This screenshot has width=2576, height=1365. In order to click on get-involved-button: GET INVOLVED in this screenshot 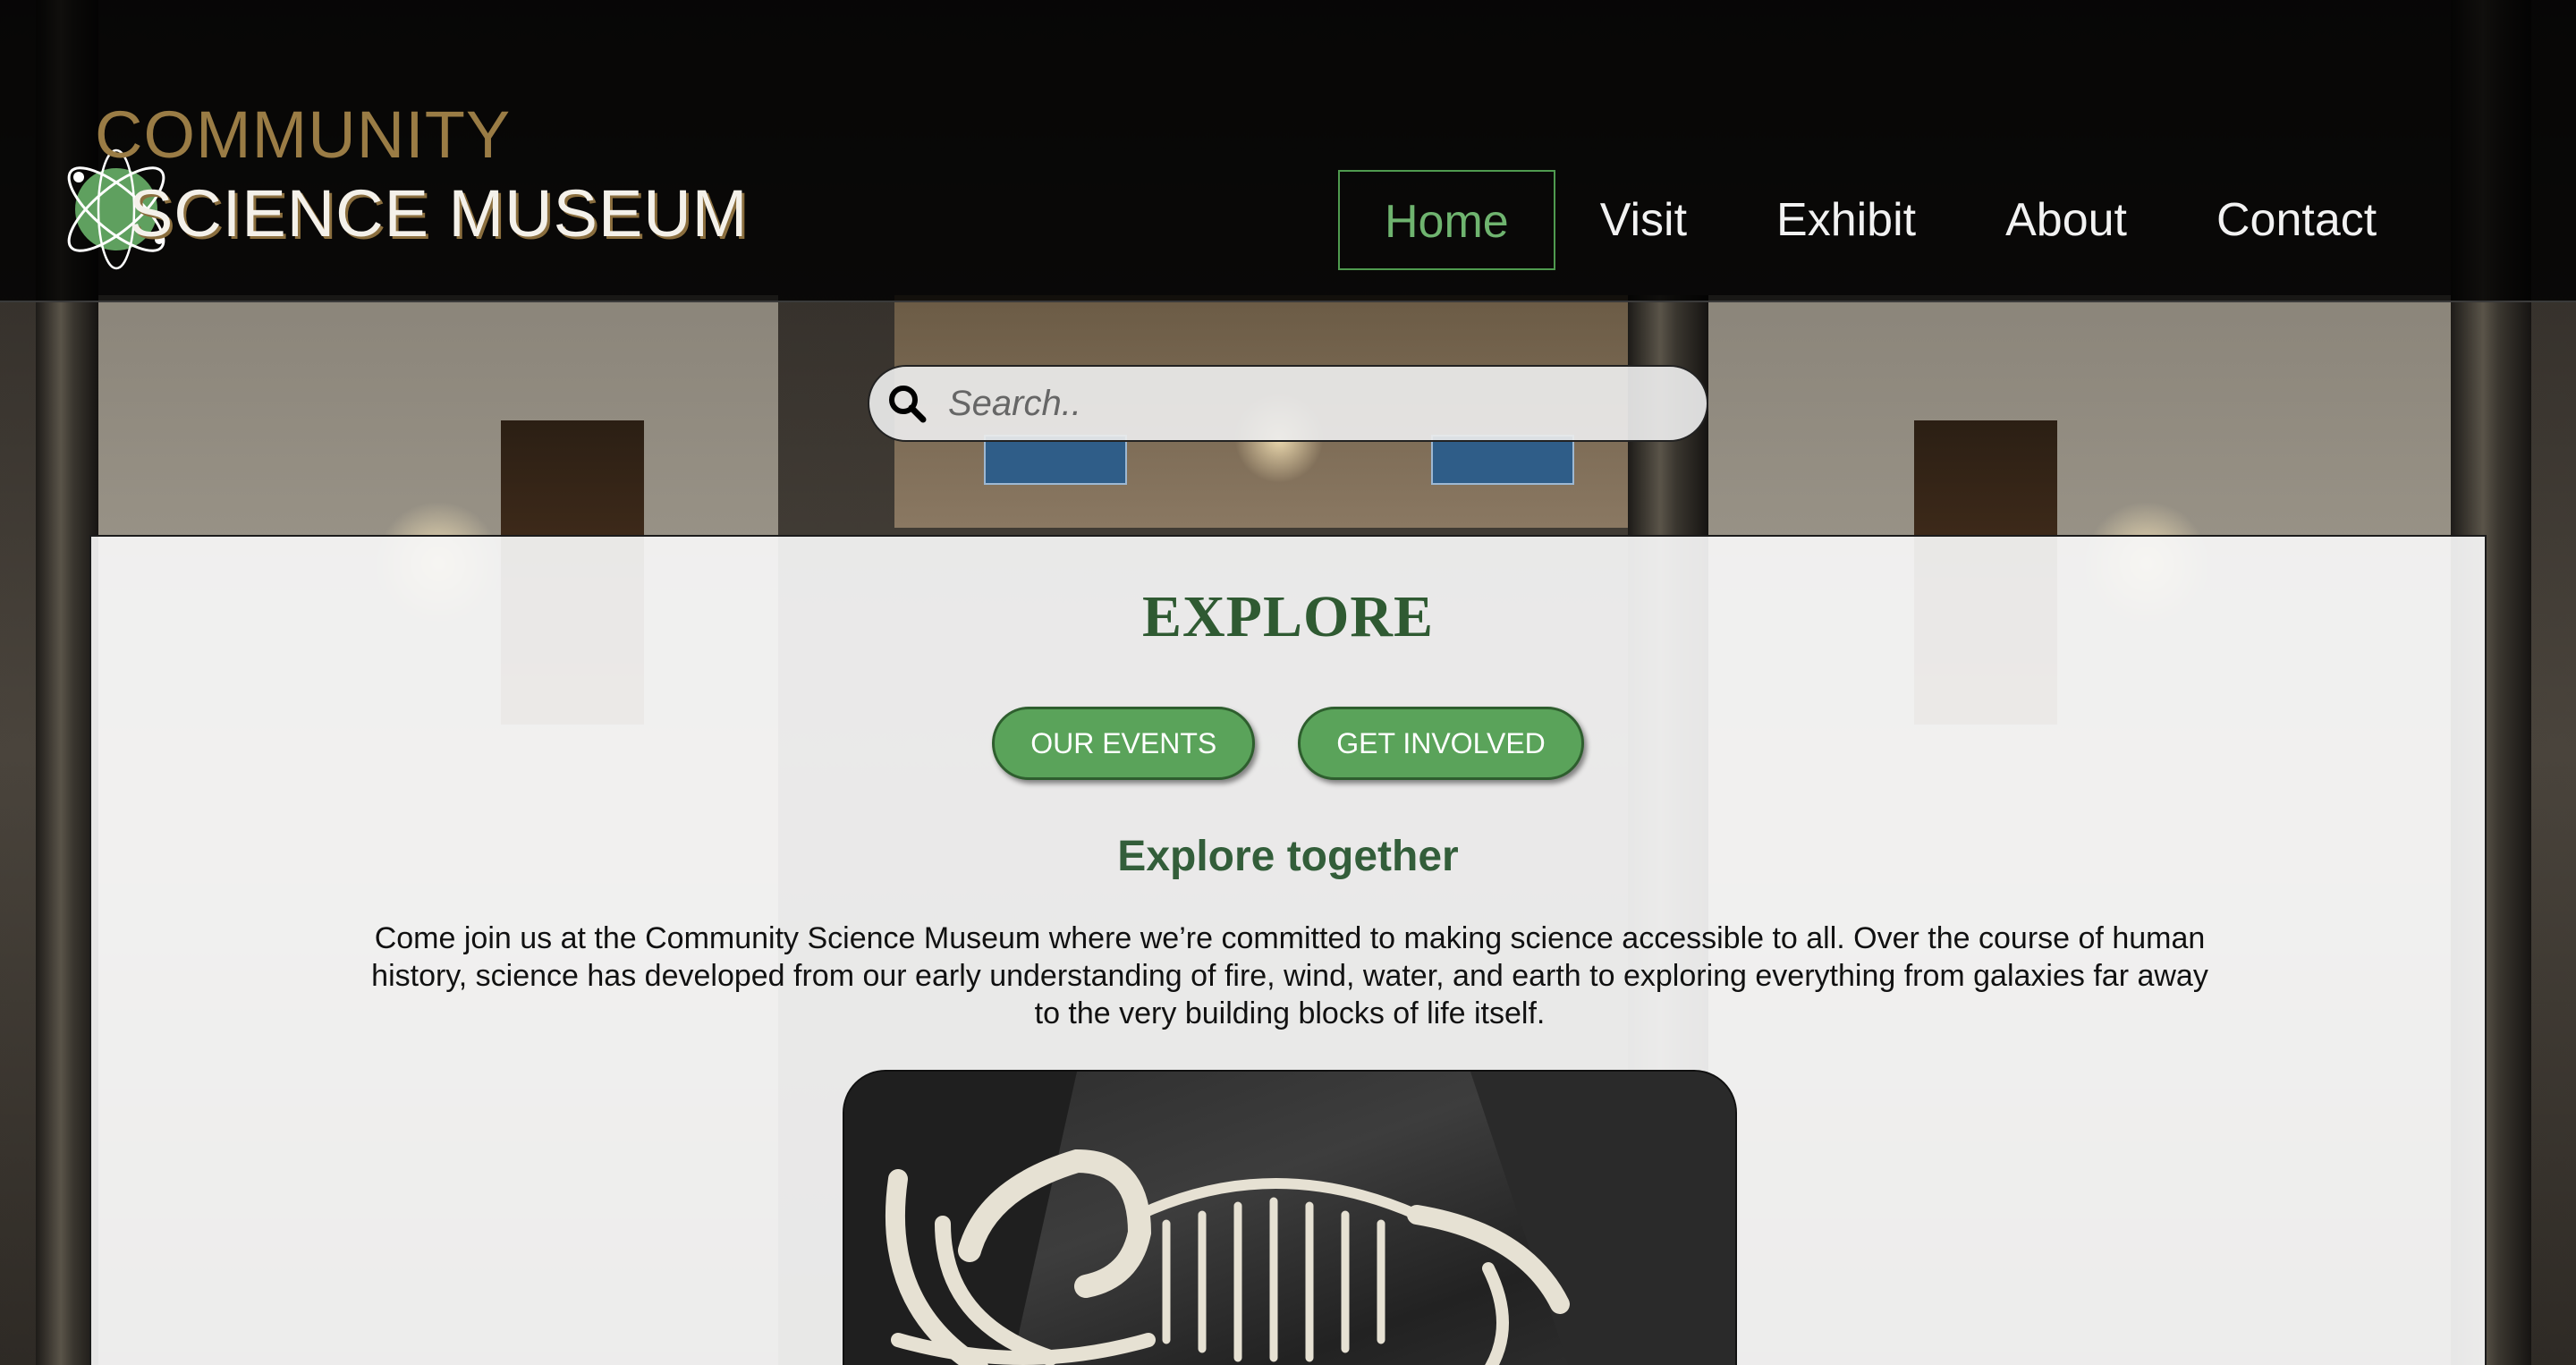, I will do `click(1441, 743)`.